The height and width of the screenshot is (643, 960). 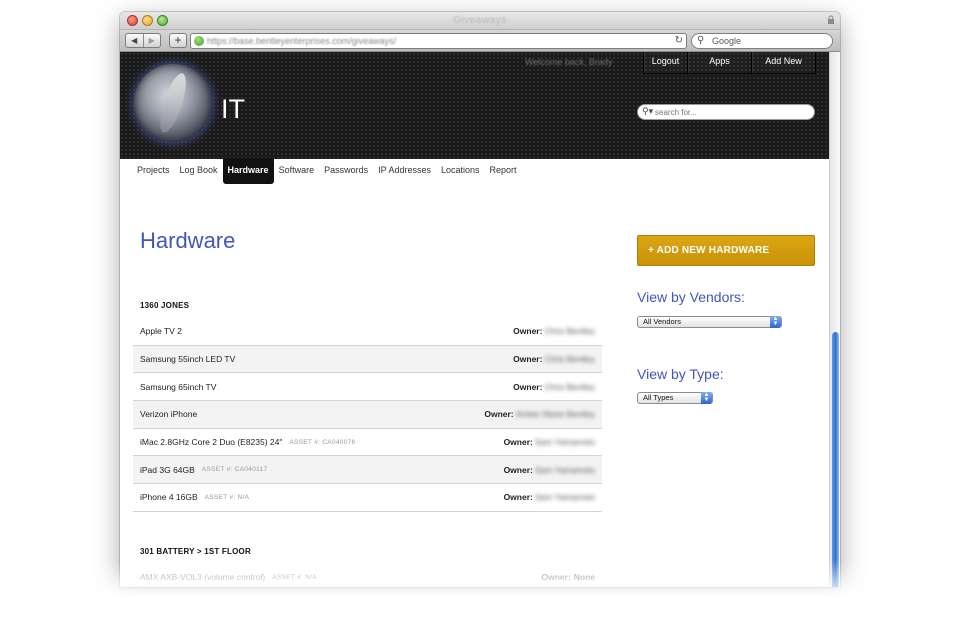 I want to click on hardware-name: AMX AXB-VOL3 (volume control), so click(x=202, y=577).